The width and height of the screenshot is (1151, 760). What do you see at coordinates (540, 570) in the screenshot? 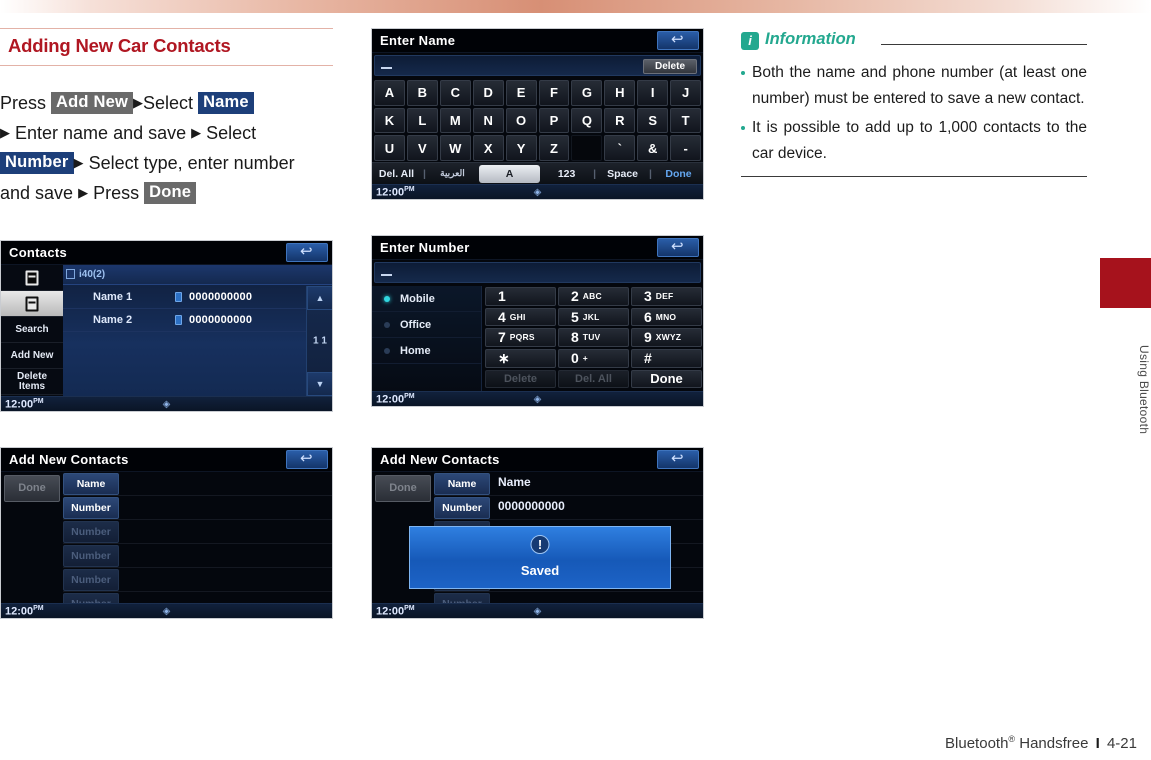
I see `saved-message: Saved` at bounding box center [540, 570].